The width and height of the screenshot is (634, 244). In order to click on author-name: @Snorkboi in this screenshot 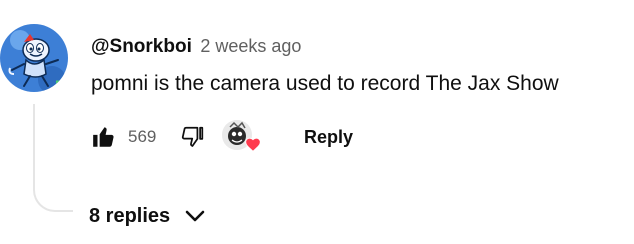, I will do `click(141, 46)`.